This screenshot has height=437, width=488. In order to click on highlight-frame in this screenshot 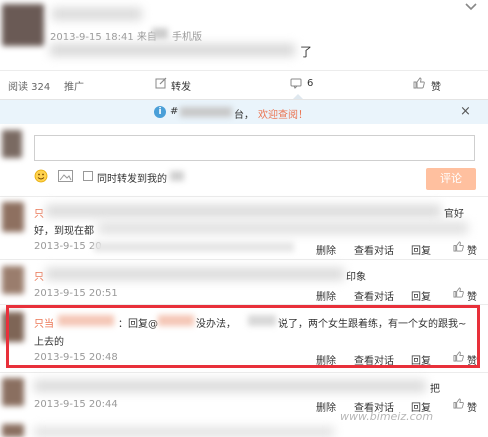, I will do `click(243, 336)`.